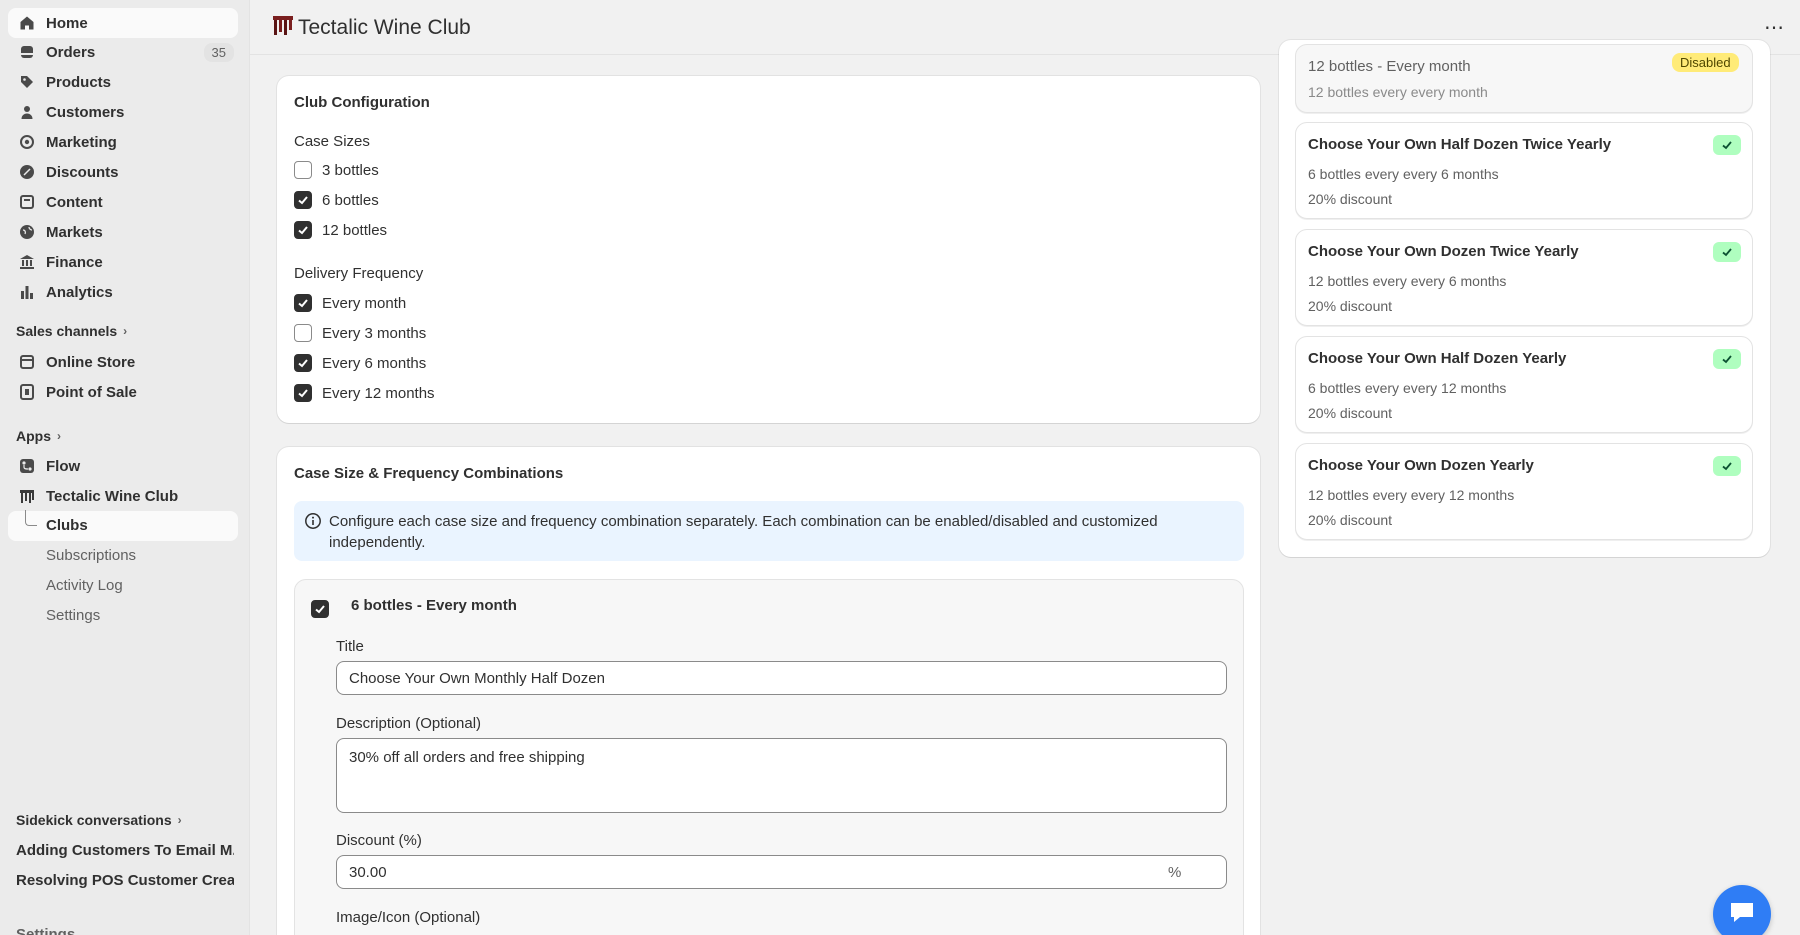 The width and height of the screenshot is (1800, 935). I want to click on summary-item-title: Choose Your Own Dozen Twice Yearly, so click(1443, 251).